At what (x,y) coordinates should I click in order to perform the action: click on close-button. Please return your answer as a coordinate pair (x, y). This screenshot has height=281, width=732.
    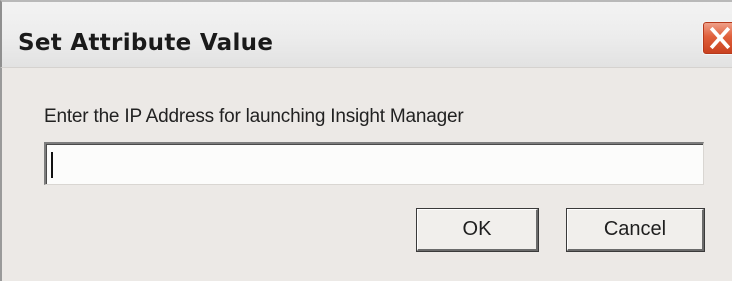
    Looking at the image, I should click on (717, 38).